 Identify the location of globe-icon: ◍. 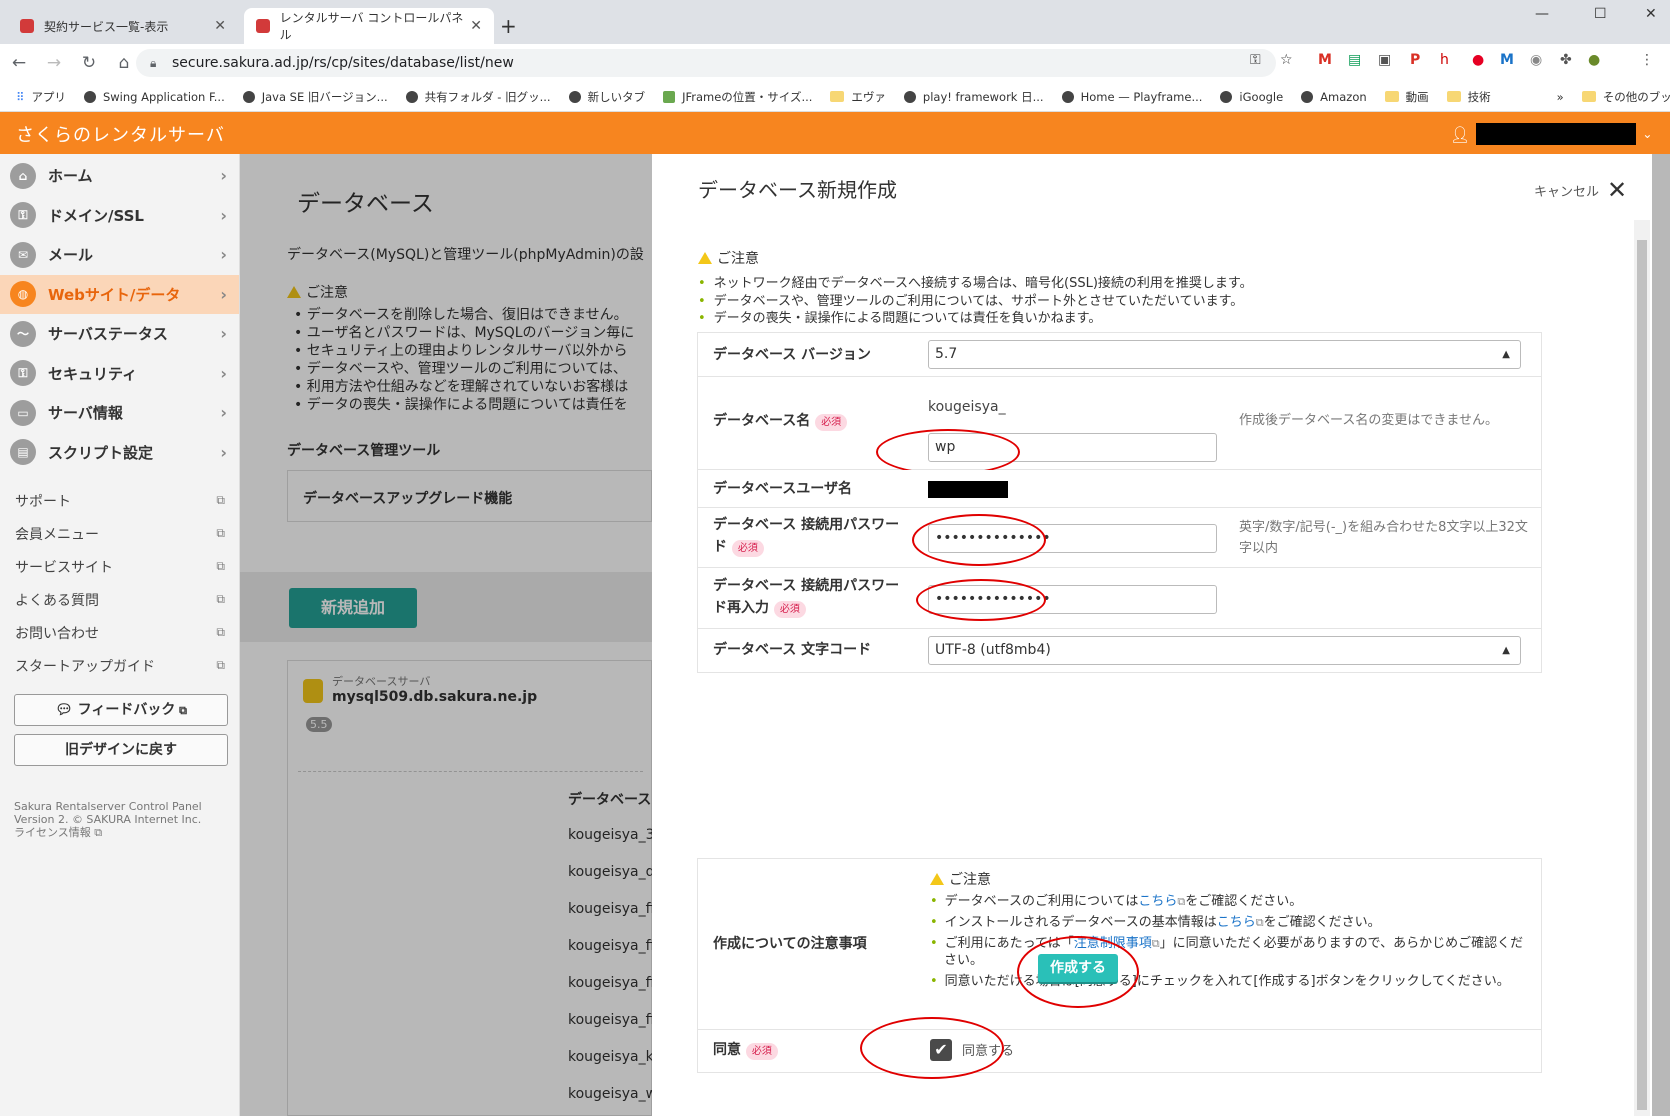
(23, 294).